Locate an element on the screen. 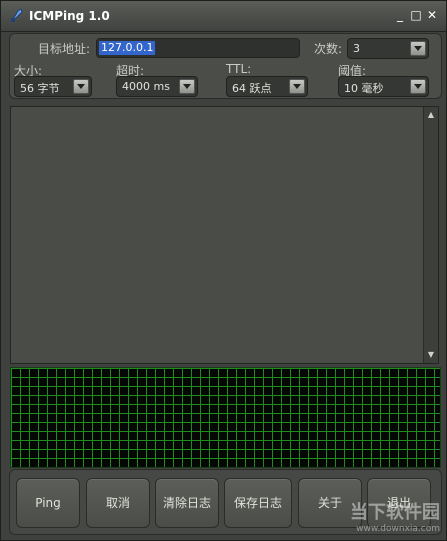 The height and width of the screenshot is (541, 447). title-bar: ICMPing 1.0 _ □ ✕ is located at coordinates (223, 16).